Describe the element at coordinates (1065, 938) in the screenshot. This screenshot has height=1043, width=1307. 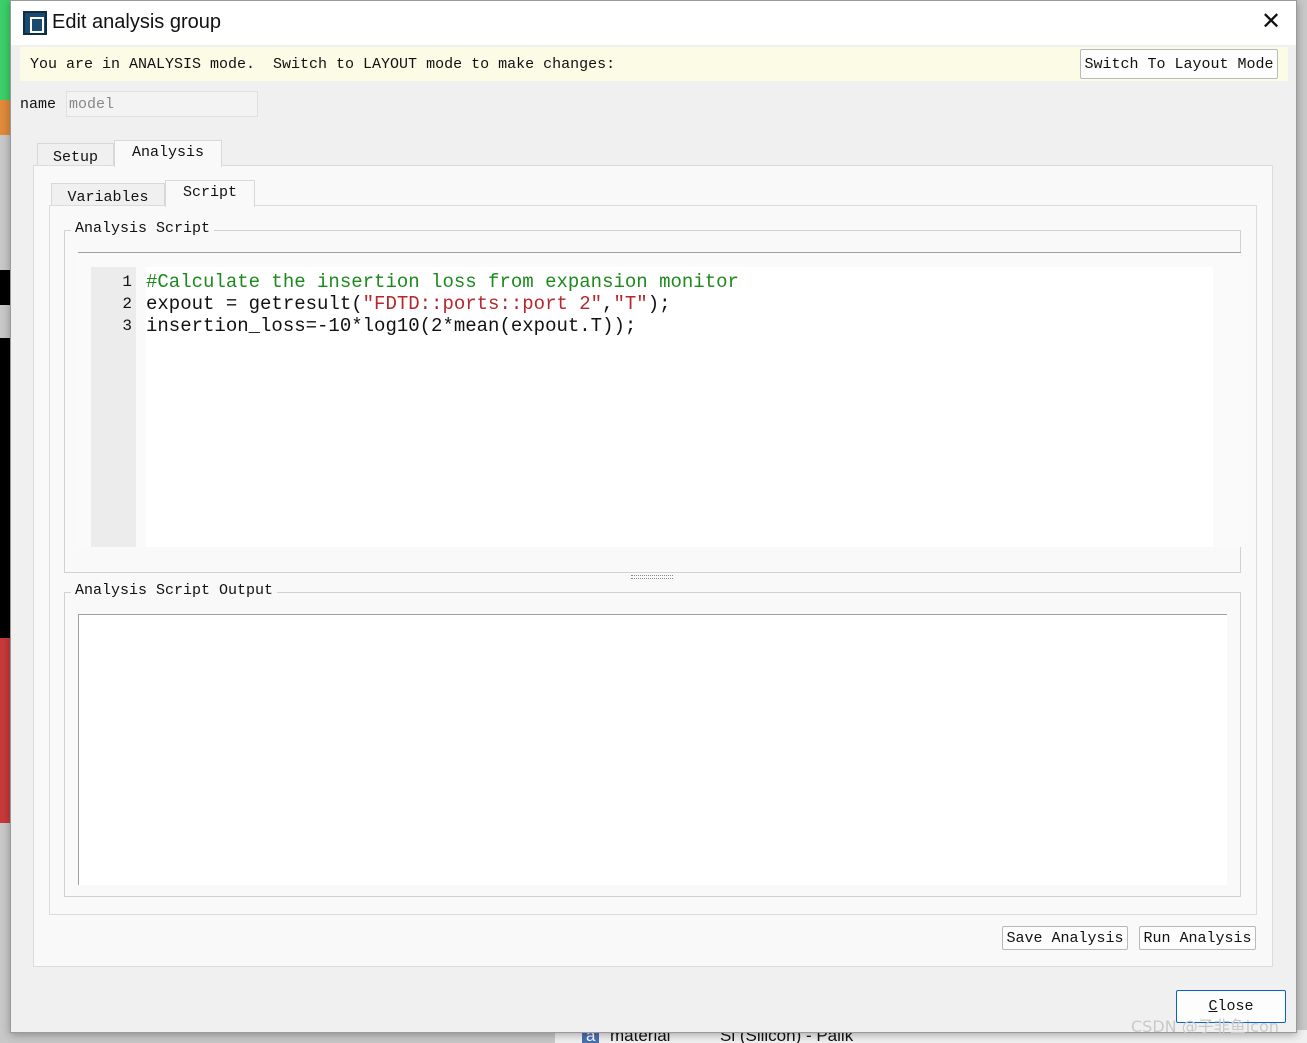
I see `save-analysis-button: Save Analysis` at that location.